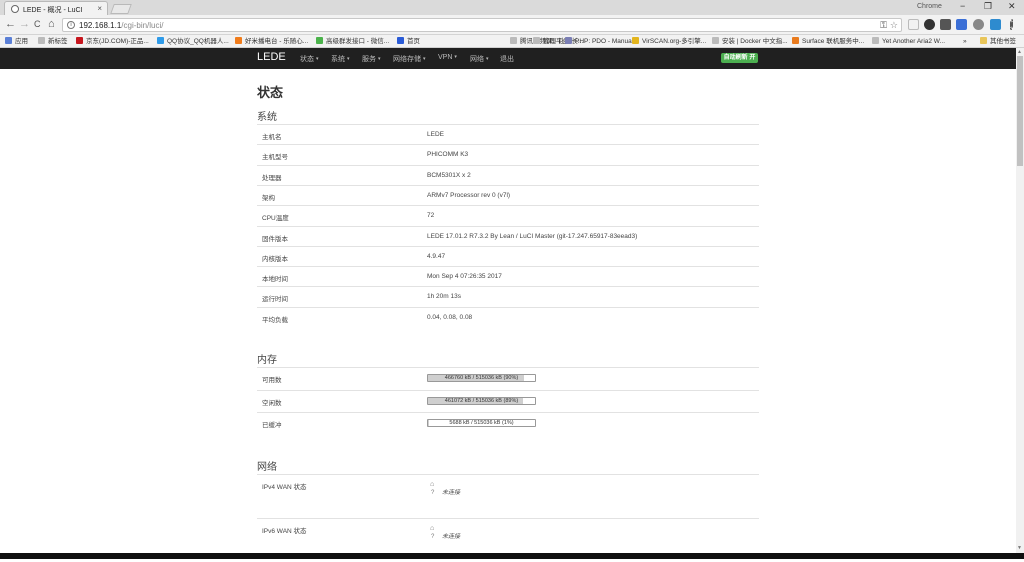 The height and width of the screenshot is (562, 1024). What do you see at coordinates (1020, 111) in the screenshot?
I see `scrollbar-thumb` at bounding box center [1020, 111].